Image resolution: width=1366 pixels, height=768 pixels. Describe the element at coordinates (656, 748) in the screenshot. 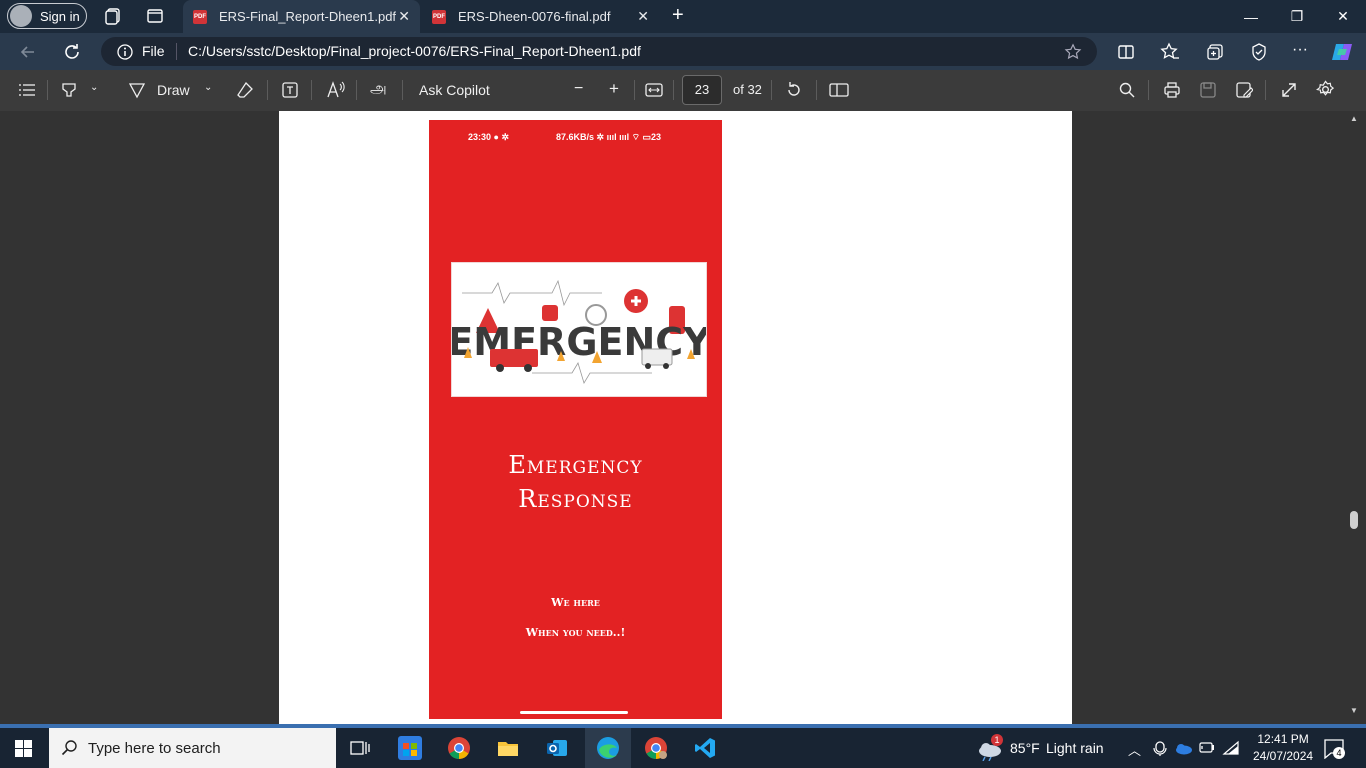

I see `chrome-profile-icon` at that location.